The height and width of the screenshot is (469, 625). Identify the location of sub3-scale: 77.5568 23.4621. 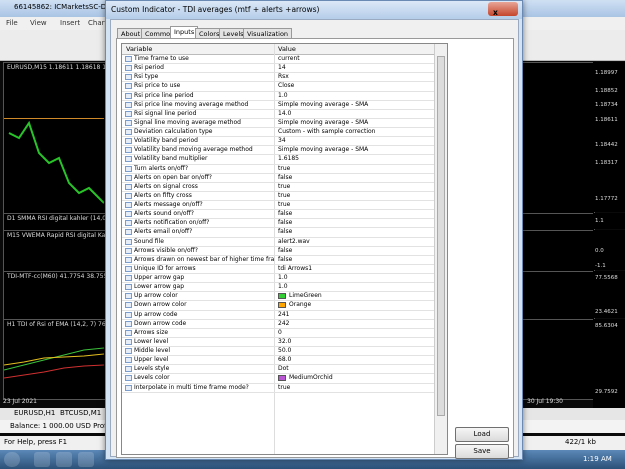
(609, 294).